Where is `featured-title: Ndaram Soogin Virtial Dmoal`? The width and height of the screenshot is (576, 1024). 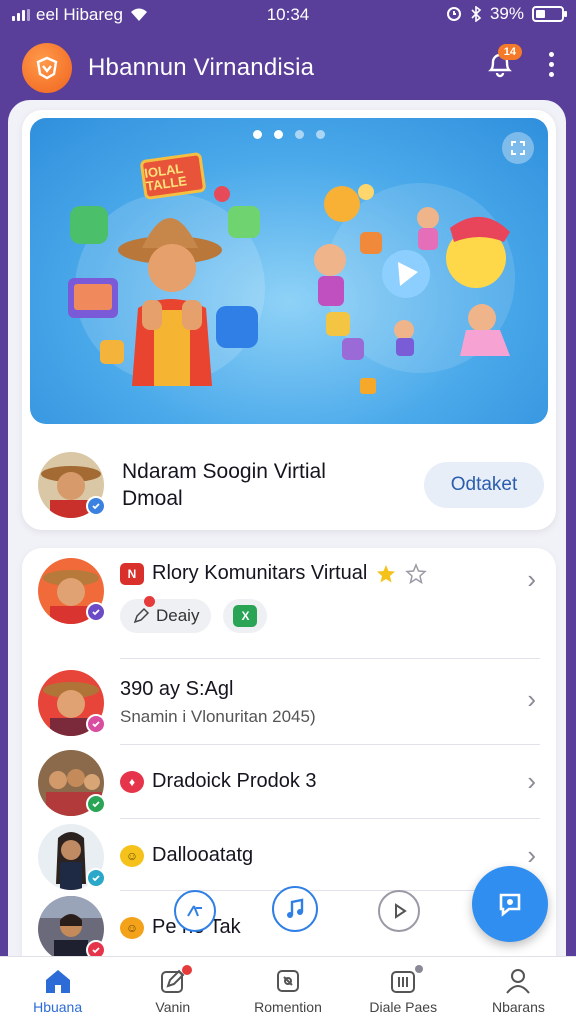 featured-title: Ndaram Soogin Virtial Dmoal is located at coordinates (224, 485).